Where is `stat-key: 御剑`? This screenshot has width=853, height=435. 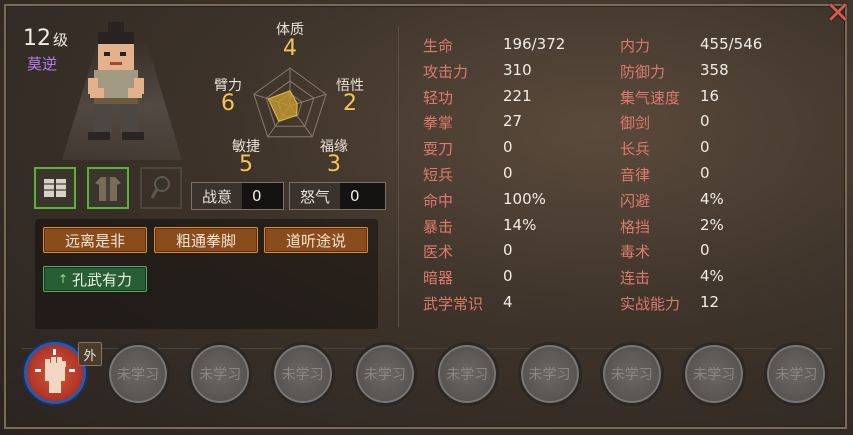
stat-key: 御剑 is located at coordinates (635, 123).